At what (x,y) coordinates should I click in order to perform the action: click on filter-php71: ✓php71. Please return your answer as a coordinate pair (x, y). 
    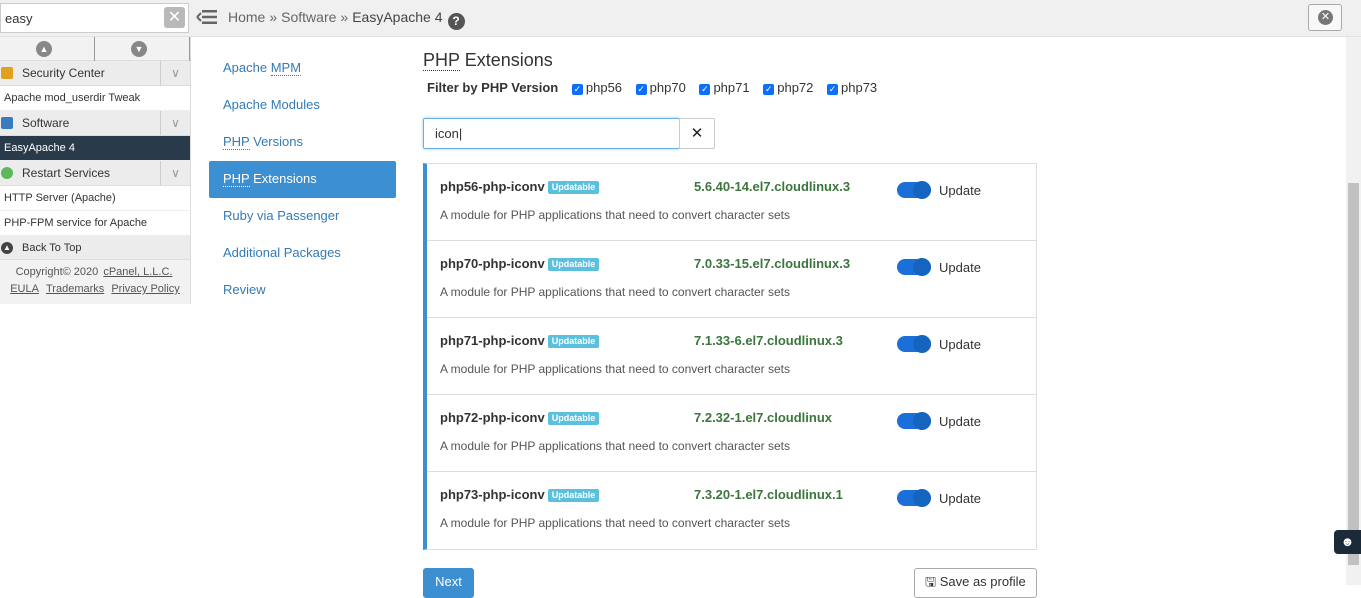
    Looking at the image, I should click on (724, 87).